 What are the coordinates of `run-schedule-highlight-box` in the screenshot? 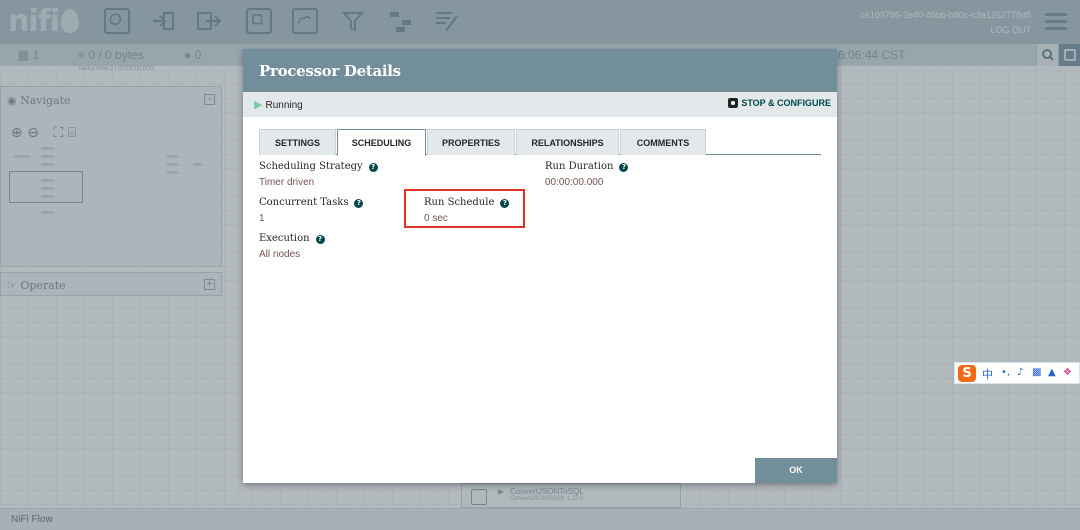 It's located at (464, 208).